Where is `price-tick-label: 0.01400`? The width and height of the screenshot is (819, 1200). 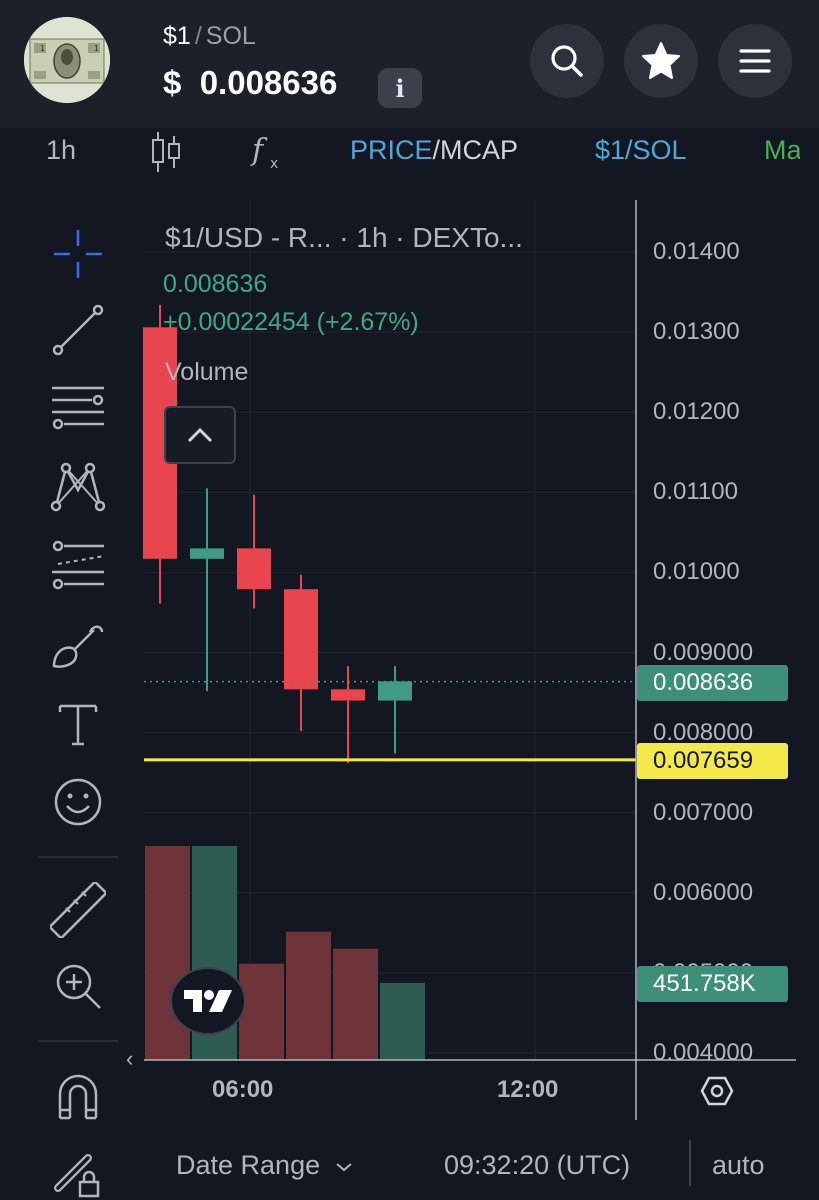
price-tick-label: 0.01400 is located at coordinates (696, 251).